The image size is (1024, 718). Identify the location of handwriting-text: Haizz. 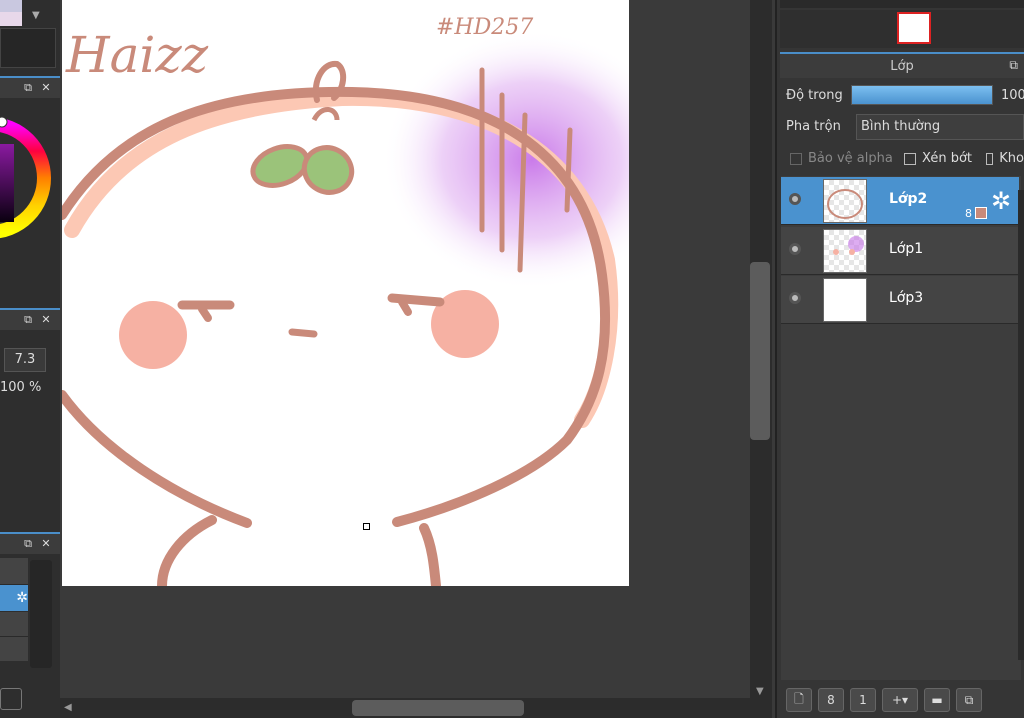
(137, 55).